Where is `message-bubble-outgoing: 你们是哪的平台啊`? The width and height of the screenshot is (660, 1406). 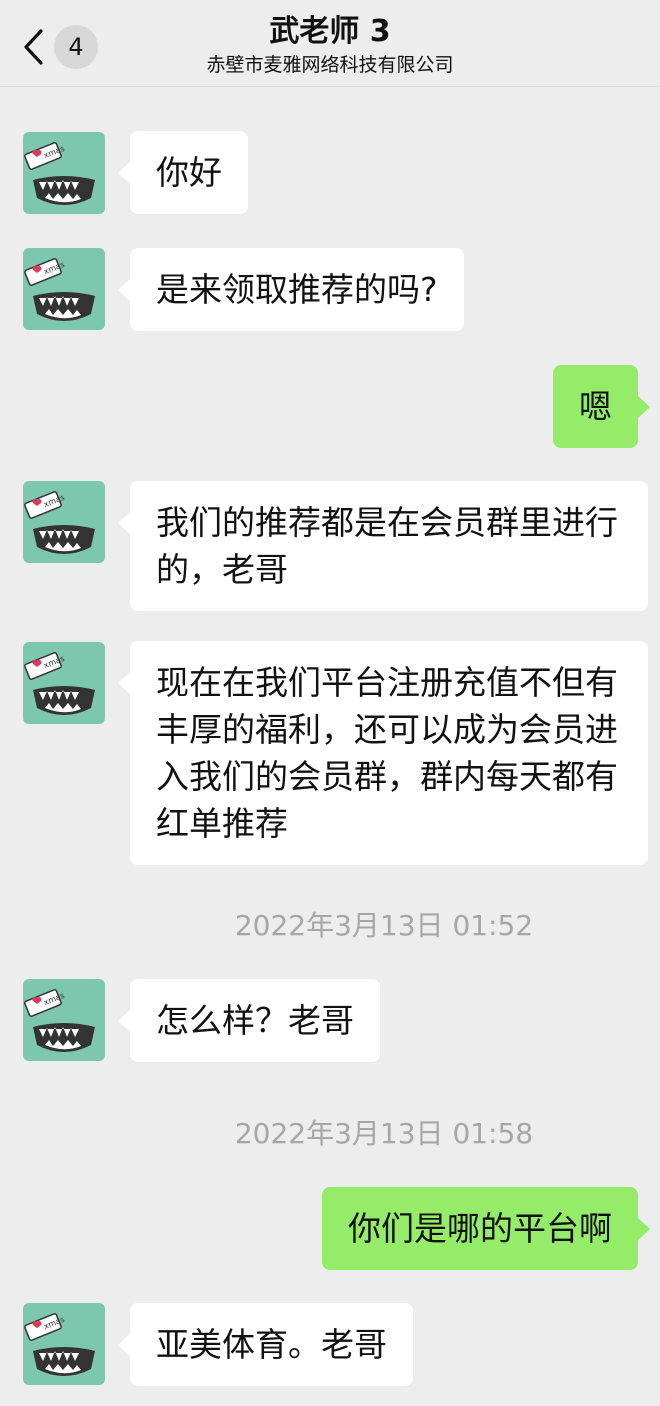 message-bubble-outgoing: 你们是哪的平台啊 is located at coordinates (486, 1228).